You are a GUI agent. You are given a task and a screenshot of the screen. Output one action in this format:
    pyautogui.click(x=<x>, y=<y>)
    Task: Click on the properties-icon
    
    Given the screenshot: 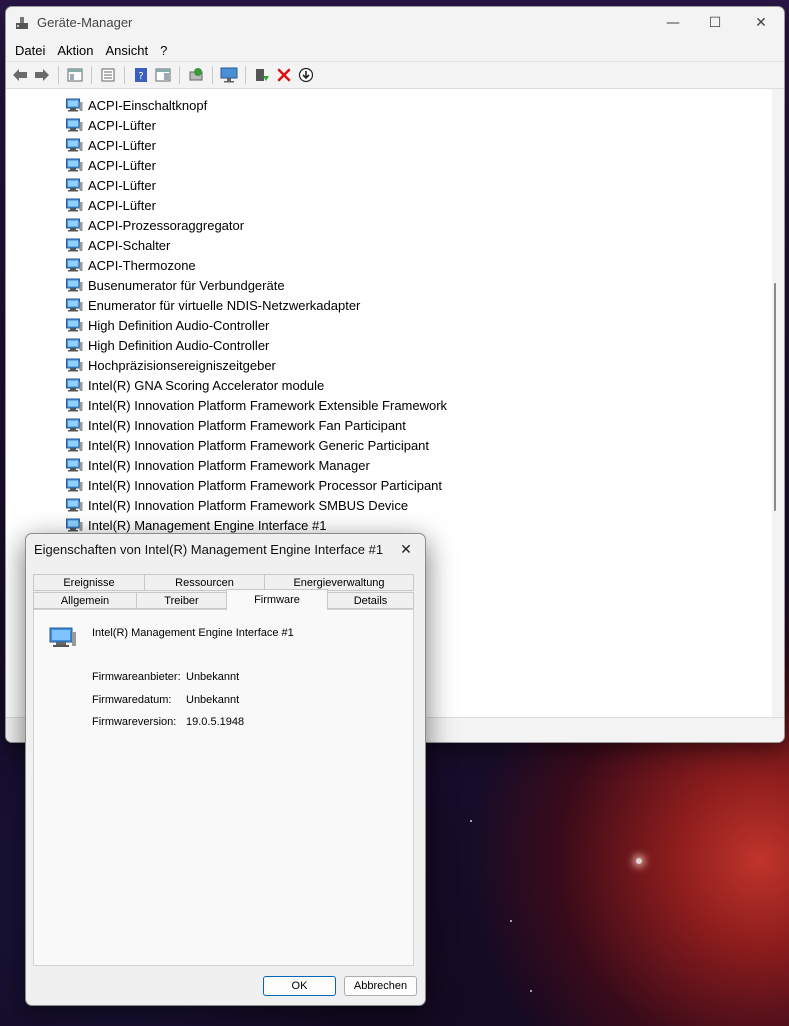 What is the action you would take?
    pyautogui.click(x=108, y=75)
    